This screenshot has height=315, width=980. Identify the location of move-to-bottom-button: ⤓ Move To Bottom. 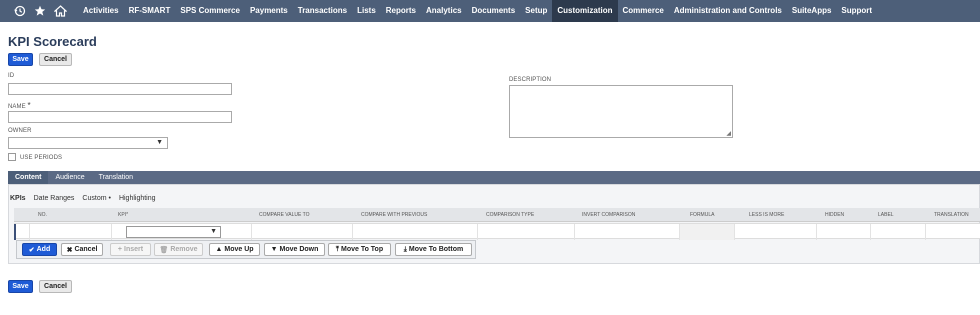
(433, 249).